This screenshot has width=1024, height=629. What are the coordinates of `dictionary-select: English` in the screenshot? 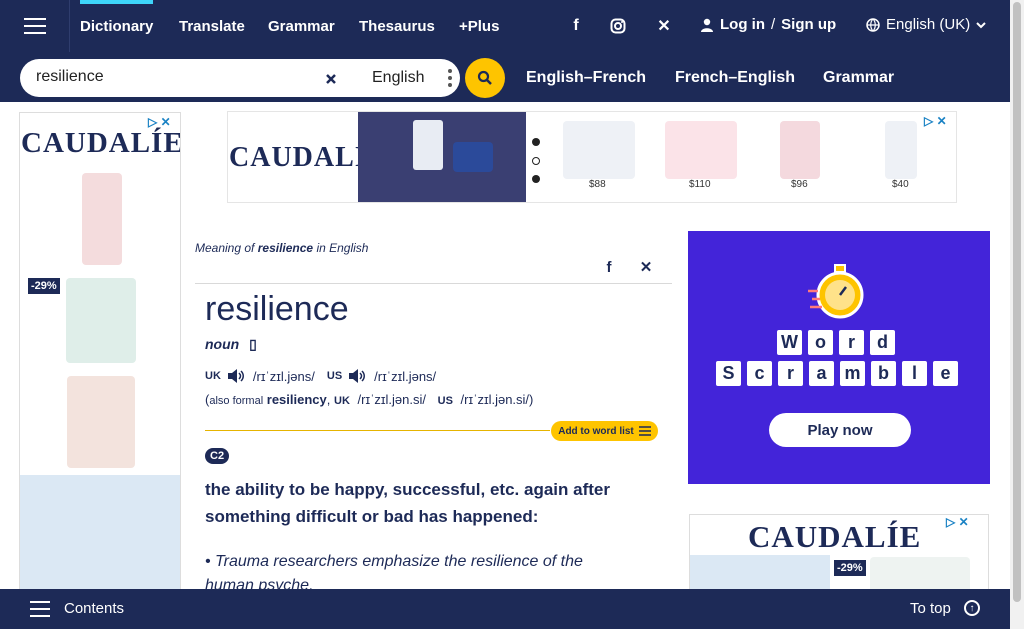 It's located at (411, 78).